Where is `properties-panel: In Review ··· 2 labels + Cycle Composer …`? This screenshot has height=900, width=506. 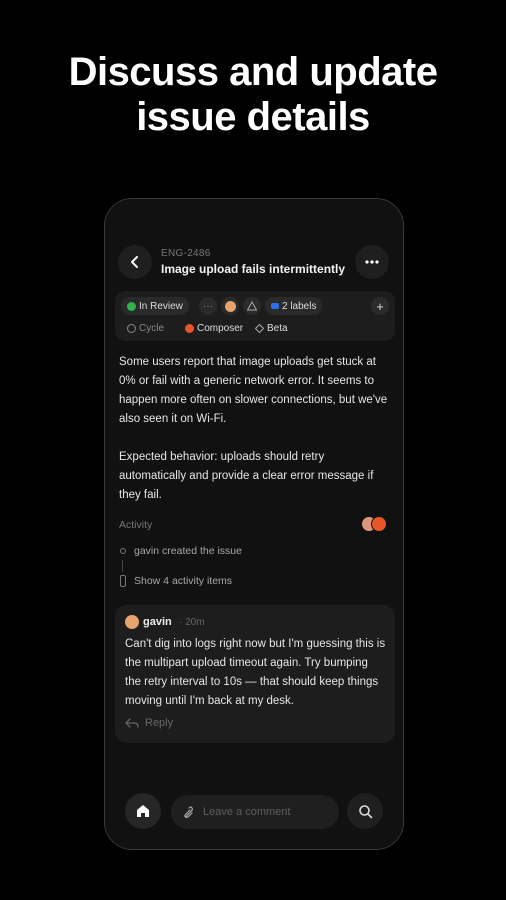 properties-panel: In Review ··· 2 labels + Cycle Composer … is located at coordinates (255, 316).